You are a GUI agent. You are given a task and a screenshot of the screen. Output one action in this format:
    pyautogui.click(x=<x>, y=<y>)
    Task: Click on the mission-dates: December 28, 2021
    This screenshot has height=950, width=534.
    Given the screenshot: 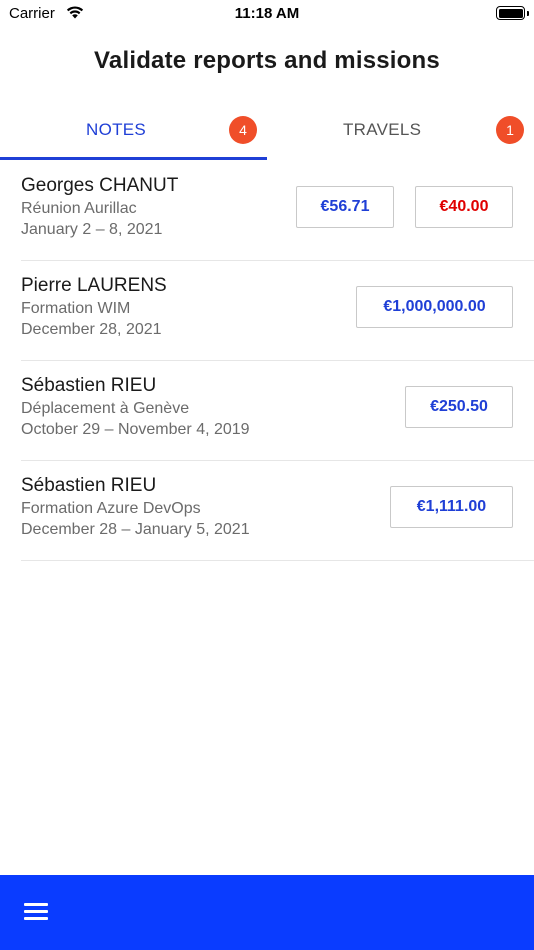 What is the action you would take?
    pyautogui.click(x=91, y=329)
    